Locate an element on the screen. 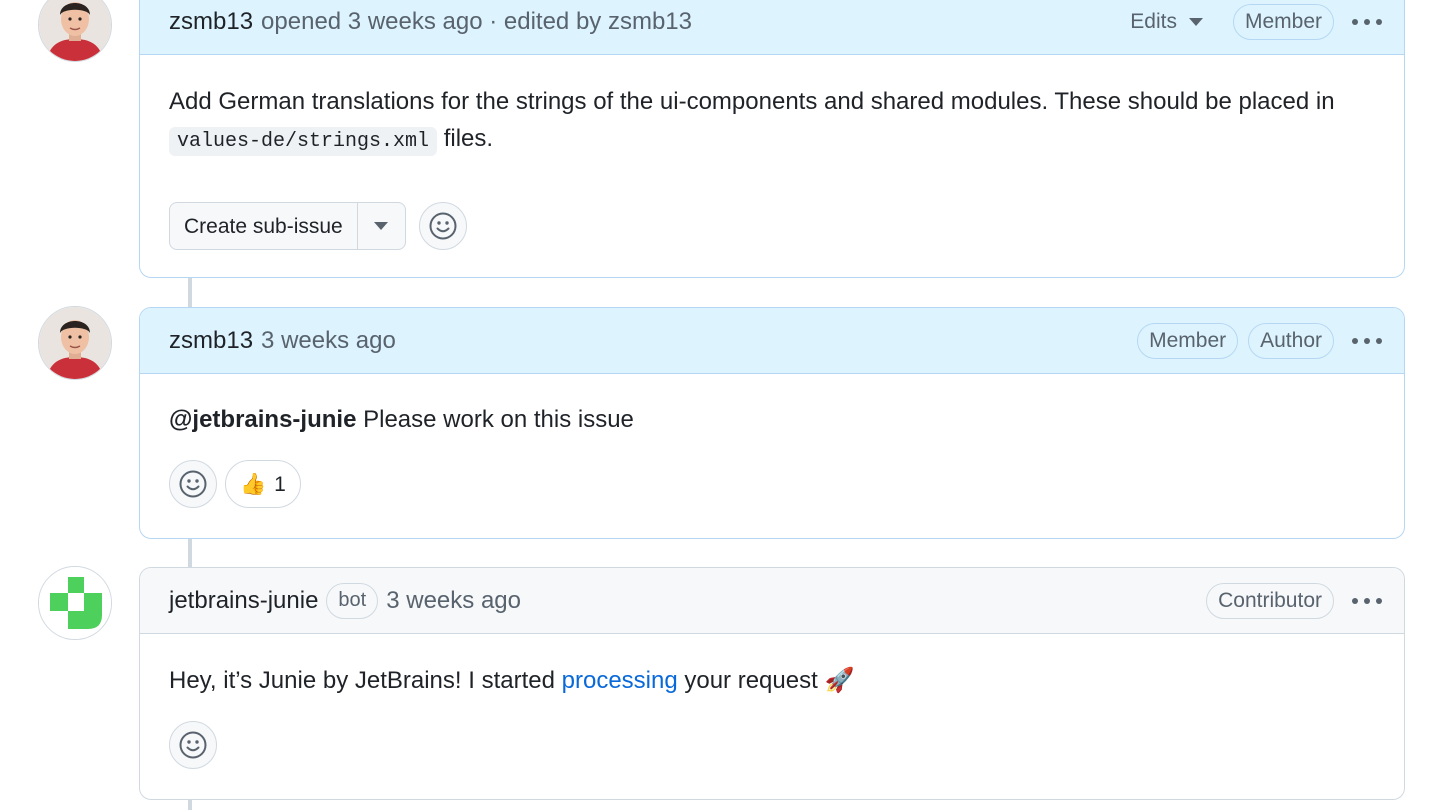  body-text: files. is located at coordinates (465, 138).